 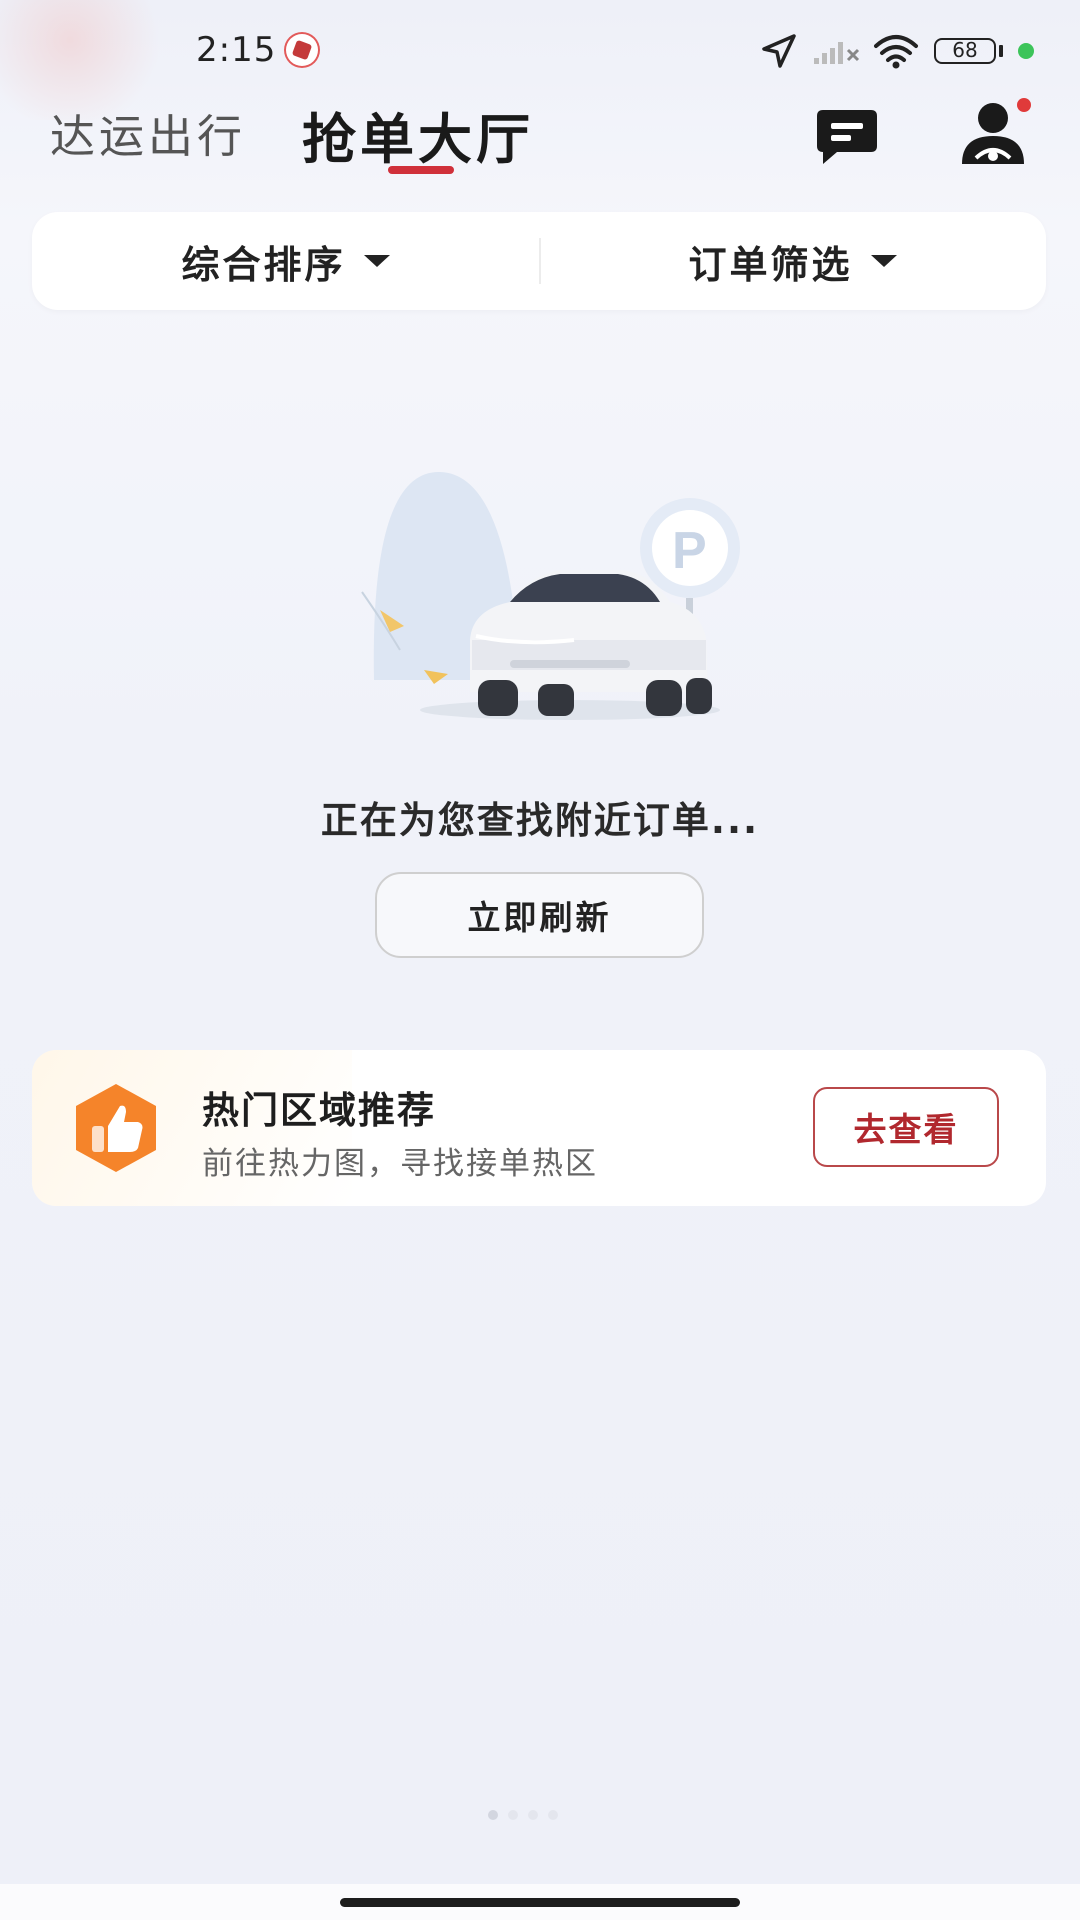 What do you see at coordinates (540, 50) in the screenshot?
I see `status-bar: 2:15 68` at bounding box center [540, 50].